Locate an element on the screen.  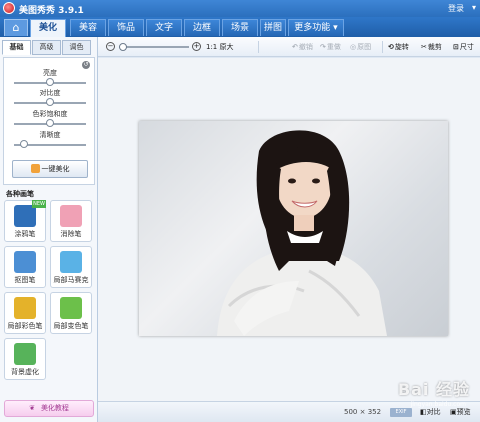
compare-button: ◧对比 is located at coordinates (430, 412).